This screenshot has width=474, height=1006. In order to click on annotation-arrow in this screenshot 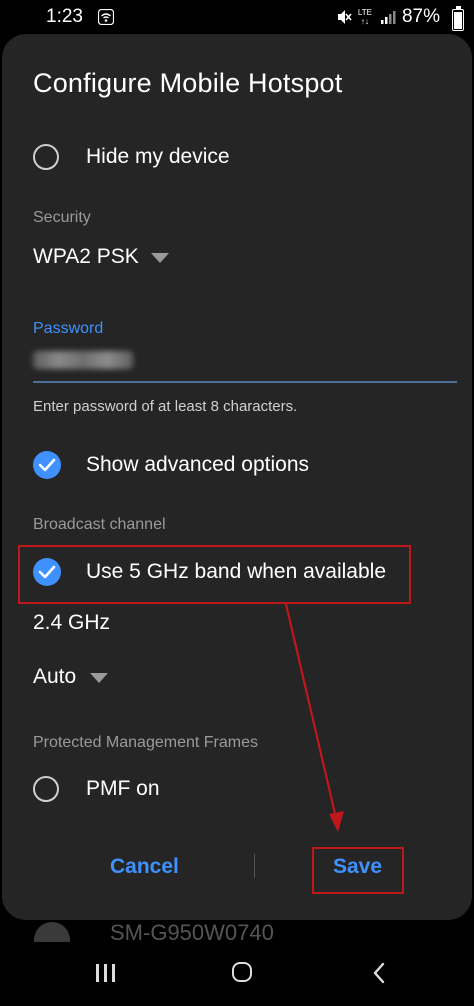, I will do `click(314, 717)`.